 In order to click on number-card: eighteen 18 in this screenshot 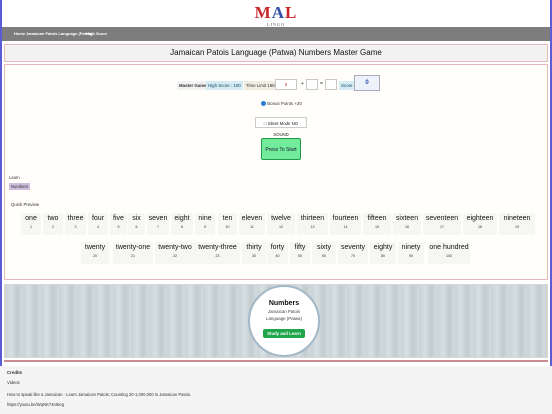, I will do `click(480, 224)`.